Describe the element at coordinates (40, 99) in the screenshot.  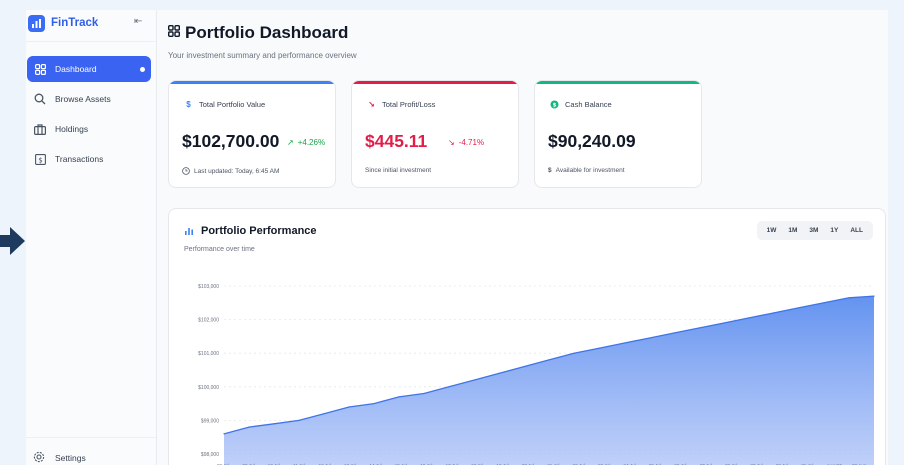
I see `search-icon` at that location.